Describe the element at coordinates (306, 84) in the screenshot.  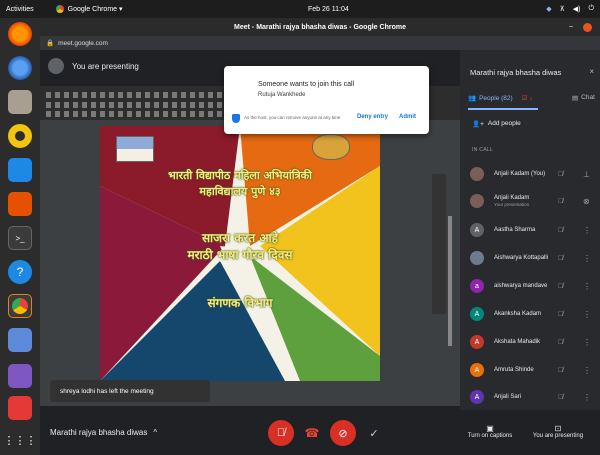
I see `join-request-title: Someone wants to join this call` at that location.